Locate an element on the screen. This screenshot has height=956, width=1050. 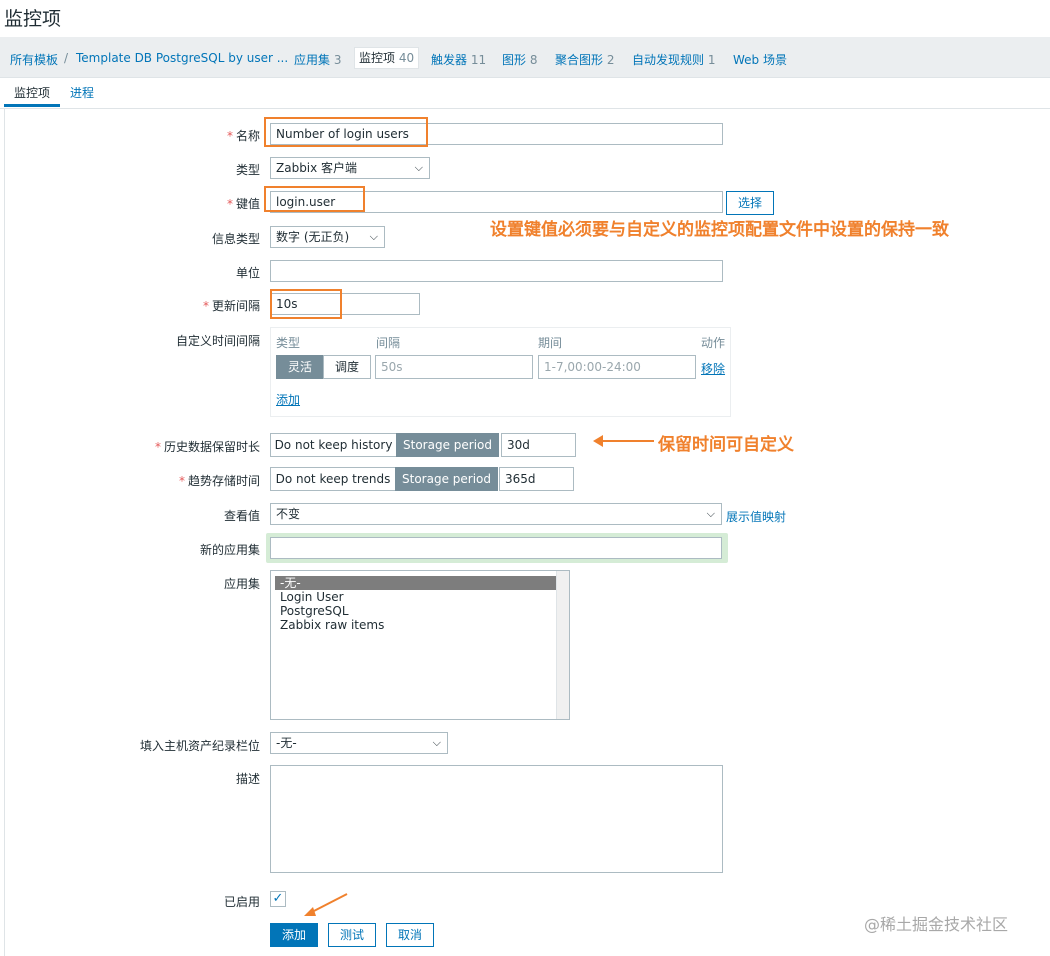
info-type-select: 数字 (无正负) ⌵ is located at coordinates (327, 237).